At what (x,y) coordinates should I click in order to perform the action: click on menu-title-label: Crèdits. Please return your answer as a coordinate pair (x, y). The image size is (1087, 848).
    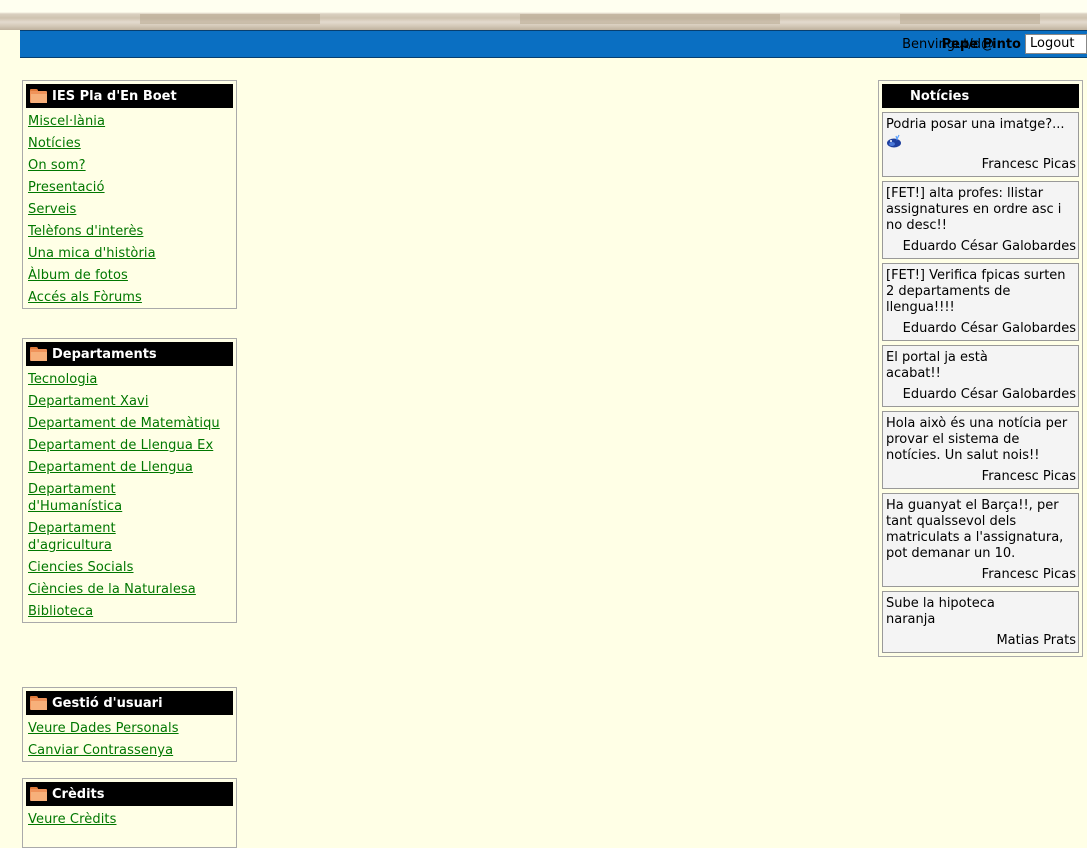
    Looking at the image, I should click on (78, 794).